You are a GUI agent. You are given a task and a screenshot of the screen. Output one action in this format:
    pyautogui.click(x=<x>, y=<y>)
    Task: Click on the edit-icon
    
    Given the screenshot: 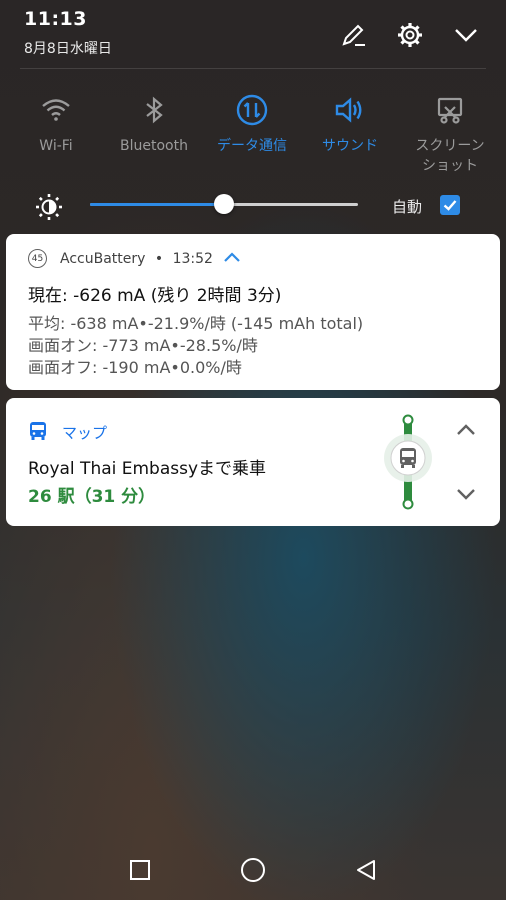 What is the action you would take?
    pyautogui.click(x=353, y=35)
    